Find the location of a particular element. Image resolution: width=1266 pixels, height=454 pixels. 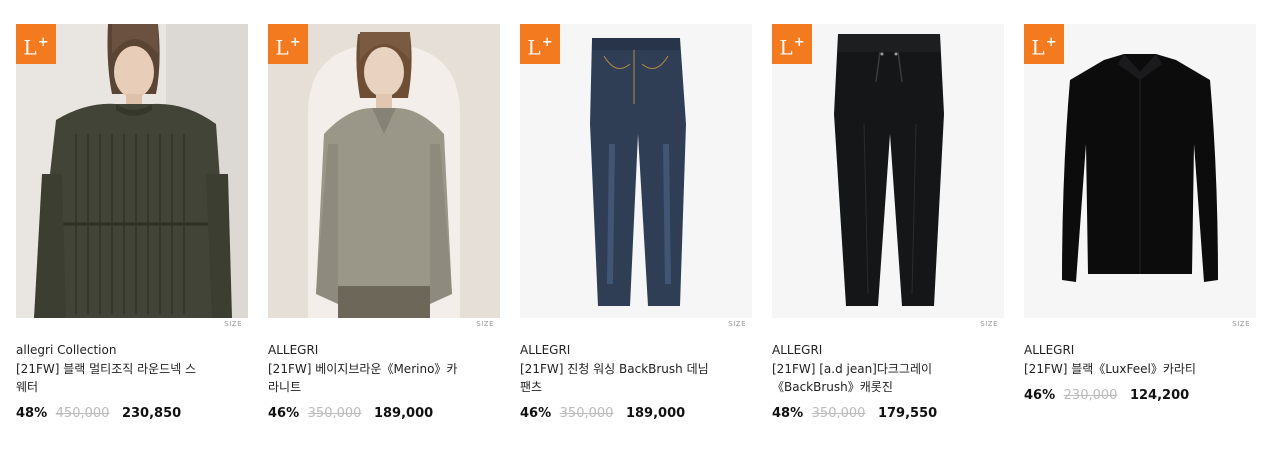

product-title: [21FW] 블랙《LuxFeel》카라티 is located at coordinates (1132, 369).